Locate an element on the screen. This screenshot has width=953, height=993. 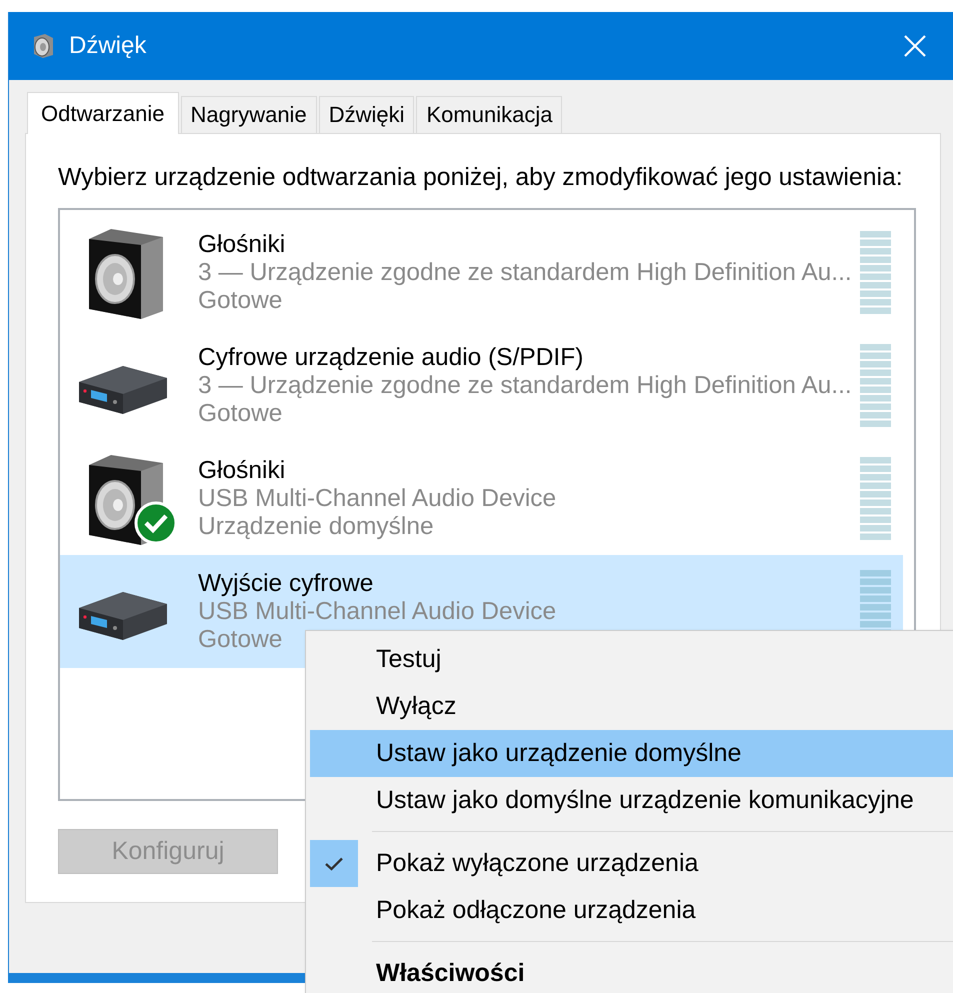
tab: Odtwarzanie is located at coordinates (103, 113).